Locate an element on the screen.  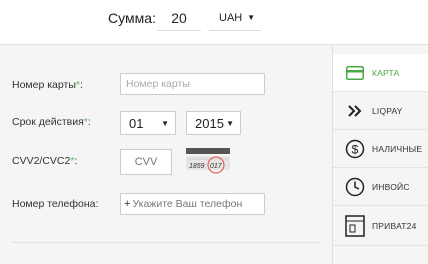
sidebar-item-liqpay: LIQPAY is located at coordinates (380, 111).